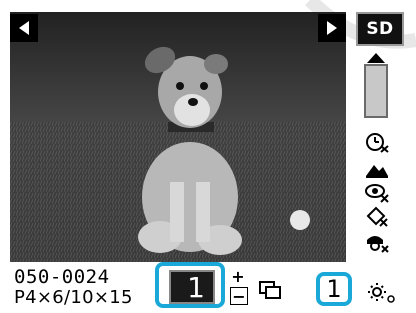  What do you see at coordinates (334, 289) in the screenshot?
I see `total-prints-value: 1` at bounding box center [334, 289].